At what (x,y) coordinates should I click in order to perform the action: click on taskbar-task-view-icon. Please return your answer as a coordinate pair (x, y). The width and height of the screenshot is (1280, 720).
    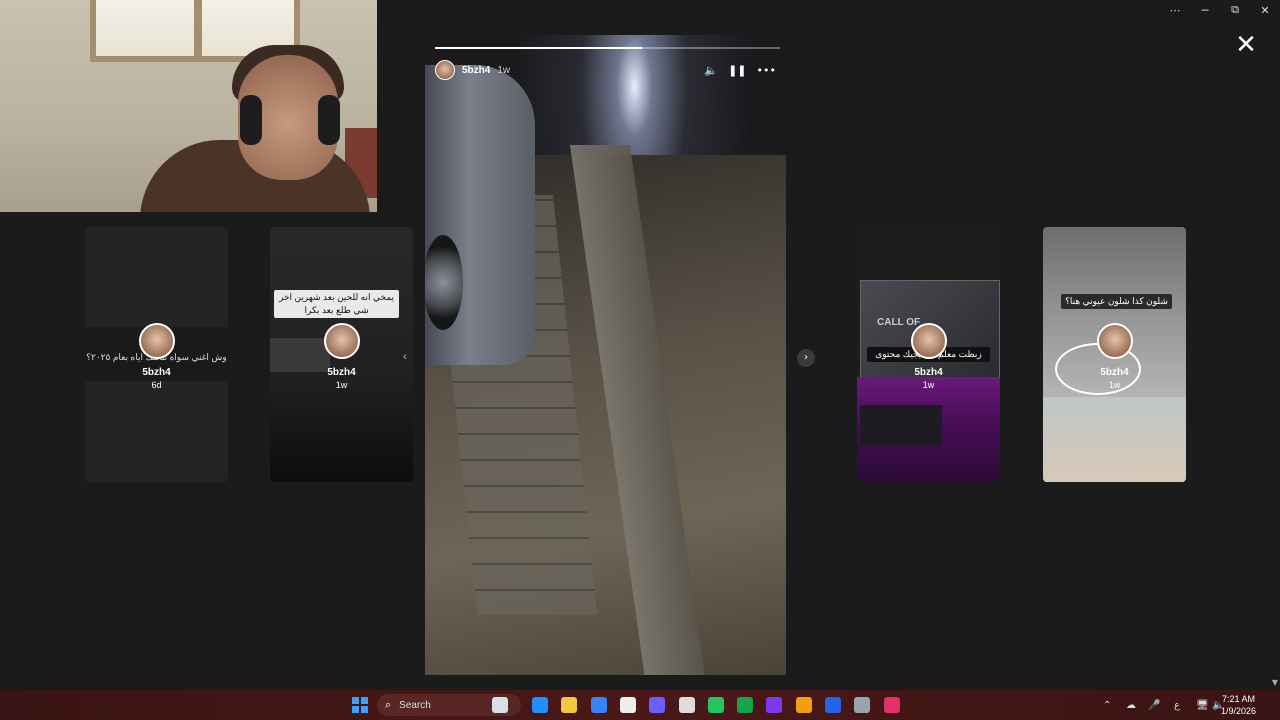
    Looking at the image, I should click on (540, 705).